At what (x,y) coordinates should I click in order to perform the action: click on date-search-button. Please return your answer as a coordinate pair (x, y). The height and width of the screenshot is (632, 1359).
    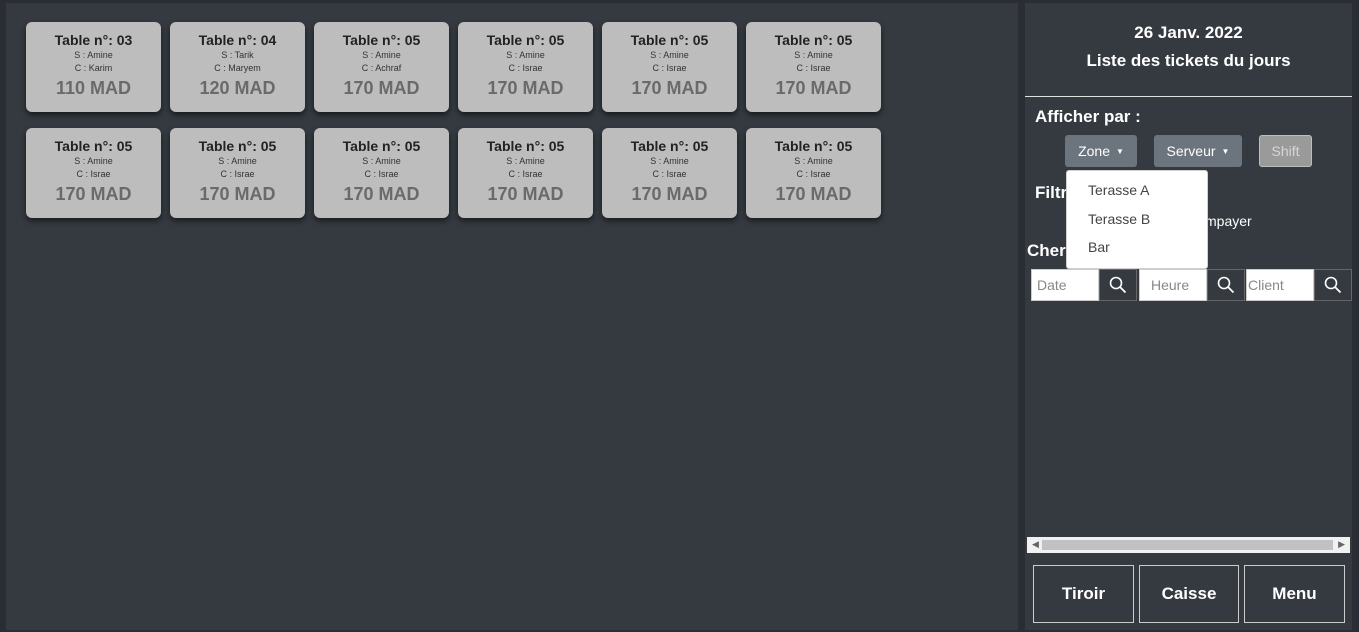
    Looking at the image, I should click on (1118, 285).